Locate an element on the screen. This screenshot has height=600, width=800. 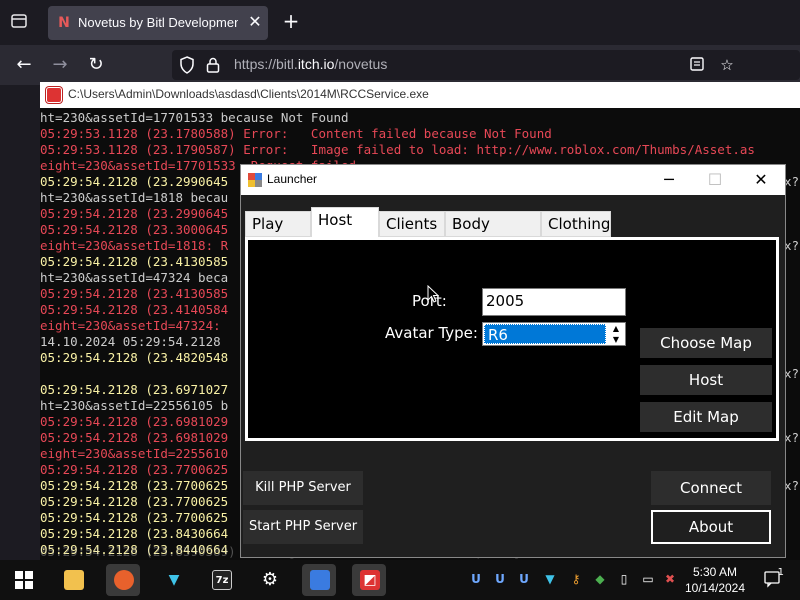
taskbar-firefox is located at coordinates (123, 580).